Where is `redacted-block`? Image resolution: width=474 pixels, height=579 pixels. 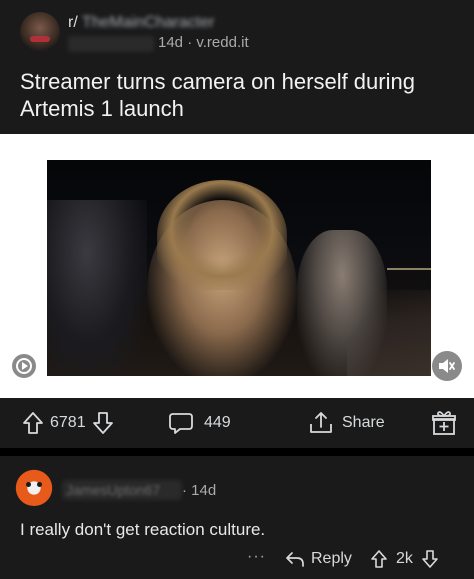
redacted-block is located at coordinates (111, 44).